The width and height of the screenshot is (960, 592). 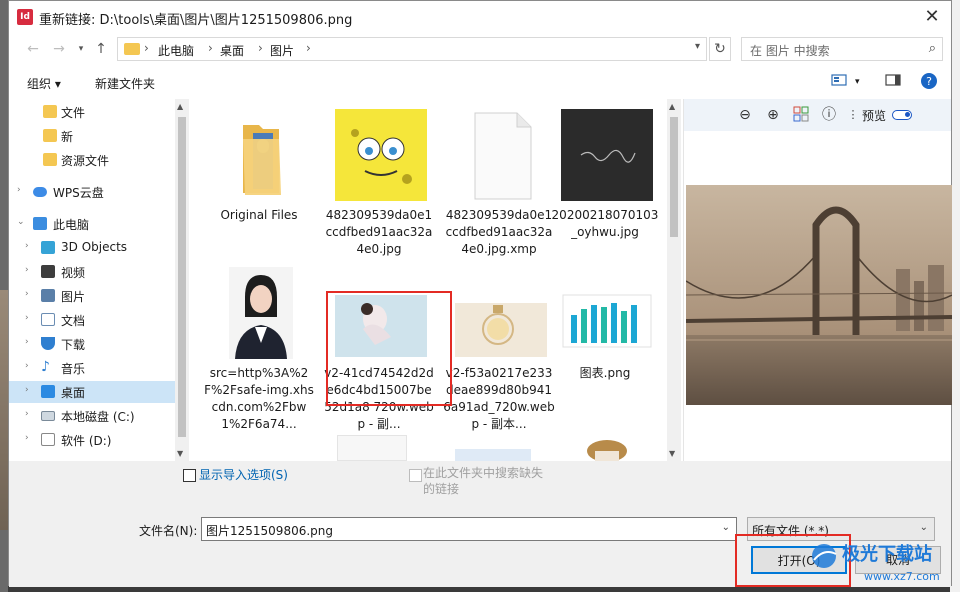 What do you see at coordinates (40, 223) in the screenshot?
I see `computer-icon` at bounding box center [40, 223].